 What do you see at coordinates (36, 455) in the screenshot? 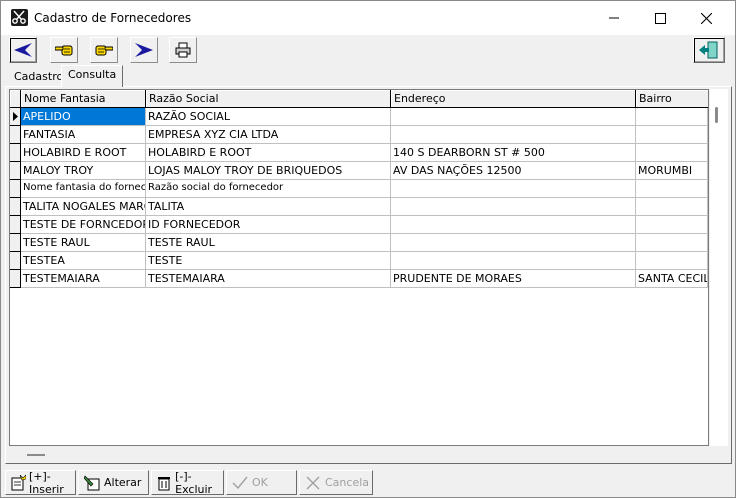
I see `horizontal-scroll-thumb` at bounding box center [36, 455].